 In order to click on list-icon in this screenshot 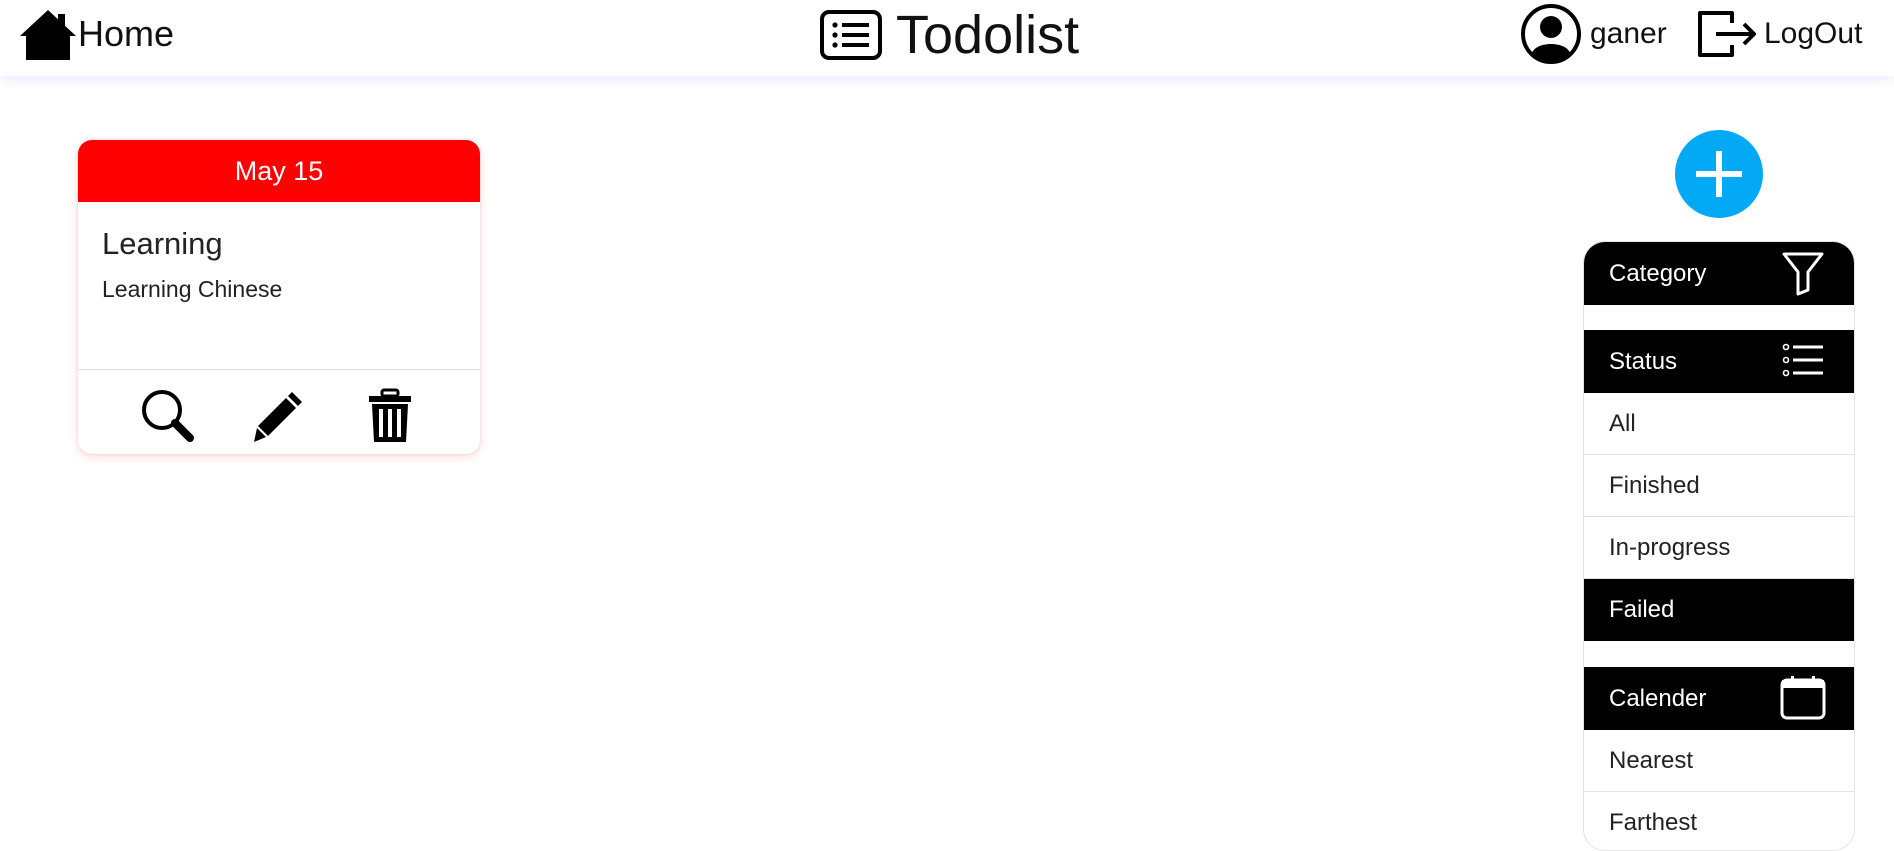, I will do `click(1803, 361)`.